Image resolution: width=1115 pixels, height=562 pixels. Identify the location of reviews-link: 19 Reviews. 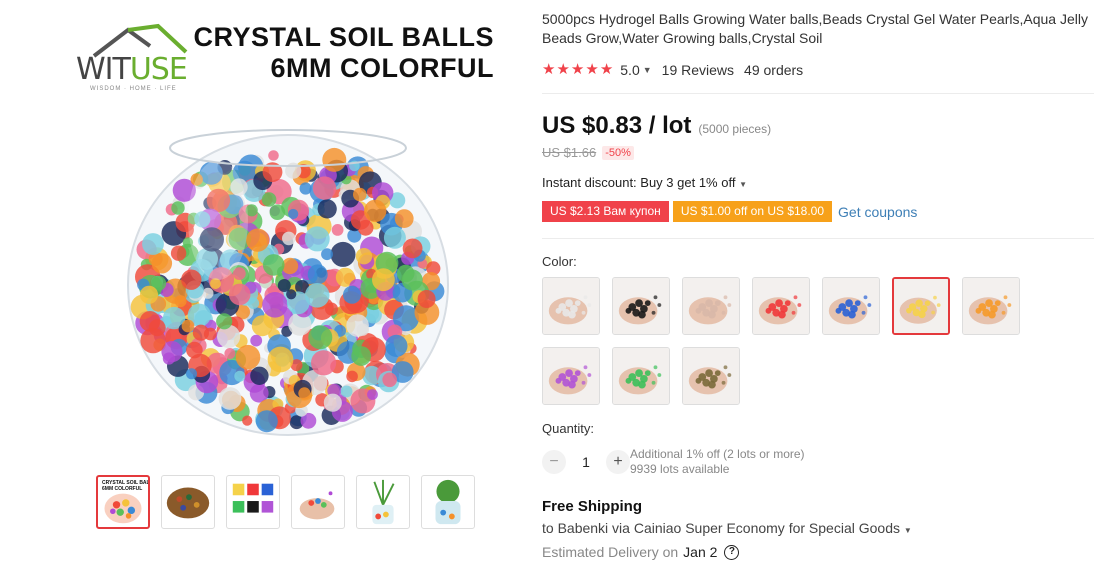
(698, 70).